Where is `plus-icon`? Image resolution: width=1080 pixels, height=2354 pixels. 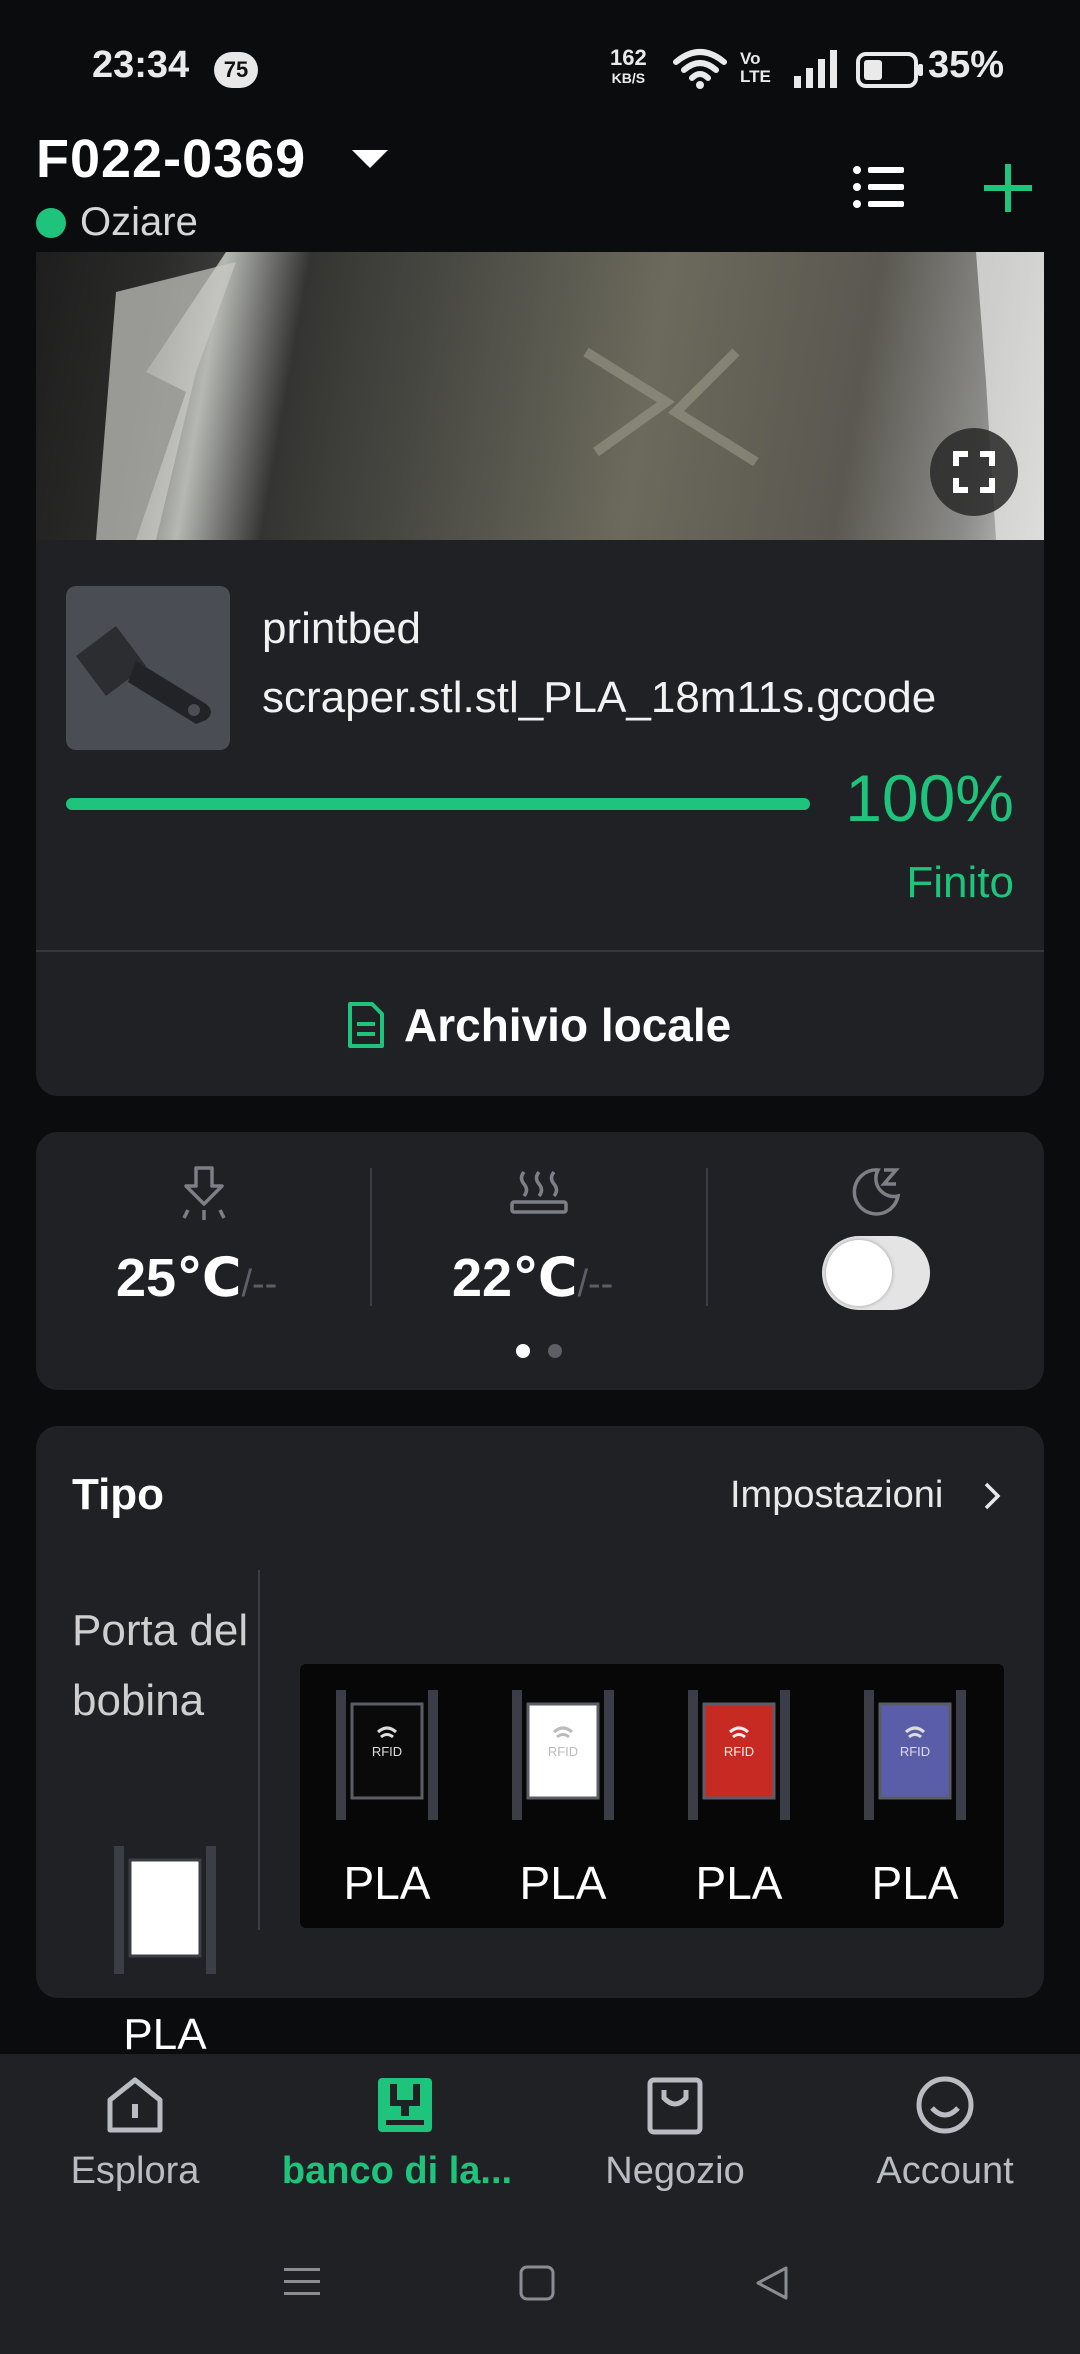 plus-icon is located at coordinates (1008, 188).